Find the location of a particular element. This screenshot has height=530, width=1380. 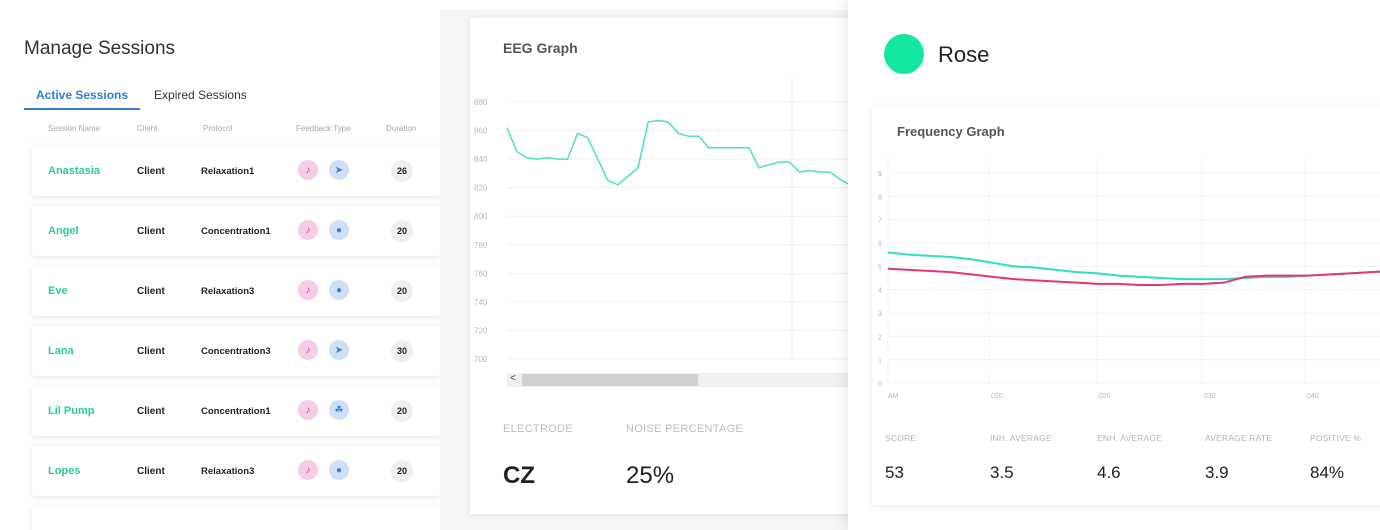

y-tick-label: 4 is located at coordinates (880, 291).